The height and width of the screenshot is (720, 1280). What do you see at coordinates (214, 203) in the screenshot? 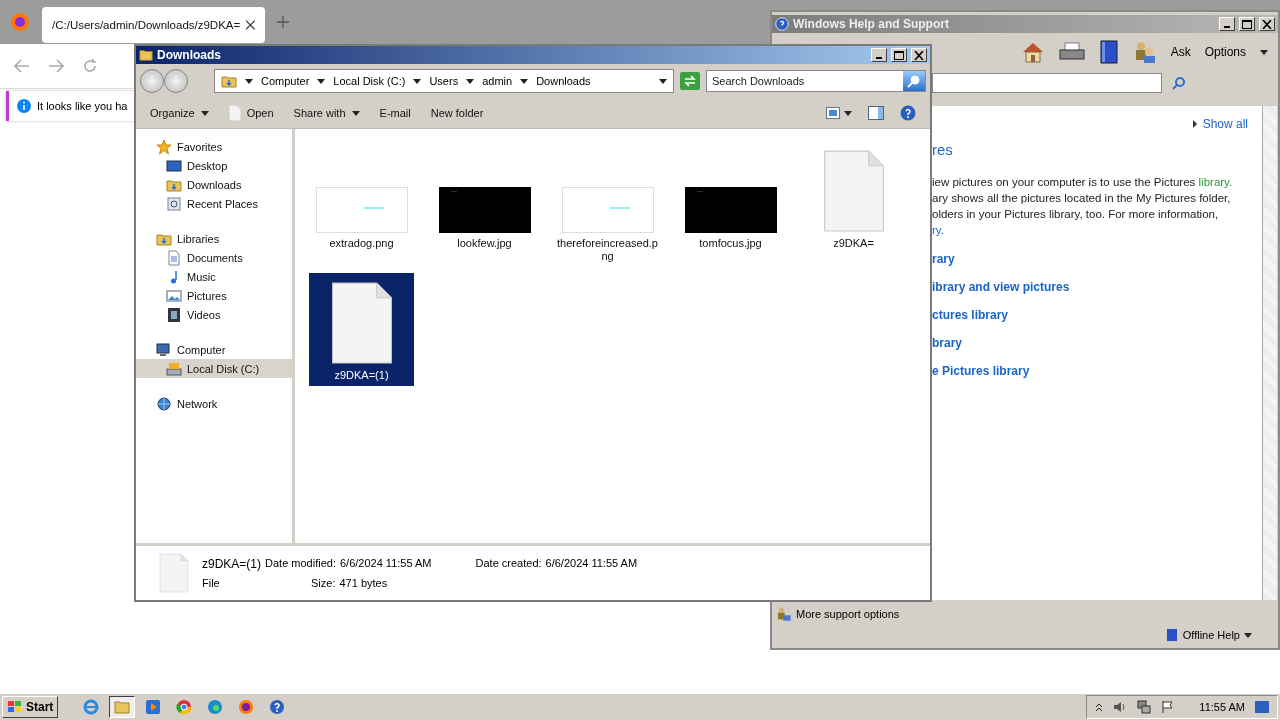
I see `nav-item: Recent Places` at bounding box center [214, 203].